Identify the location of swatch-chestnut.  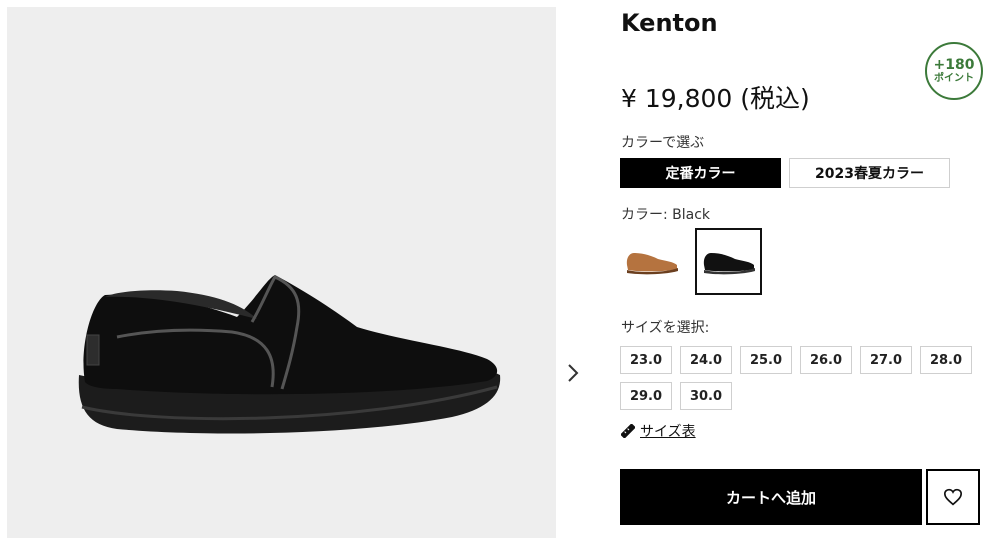
(651, 261).